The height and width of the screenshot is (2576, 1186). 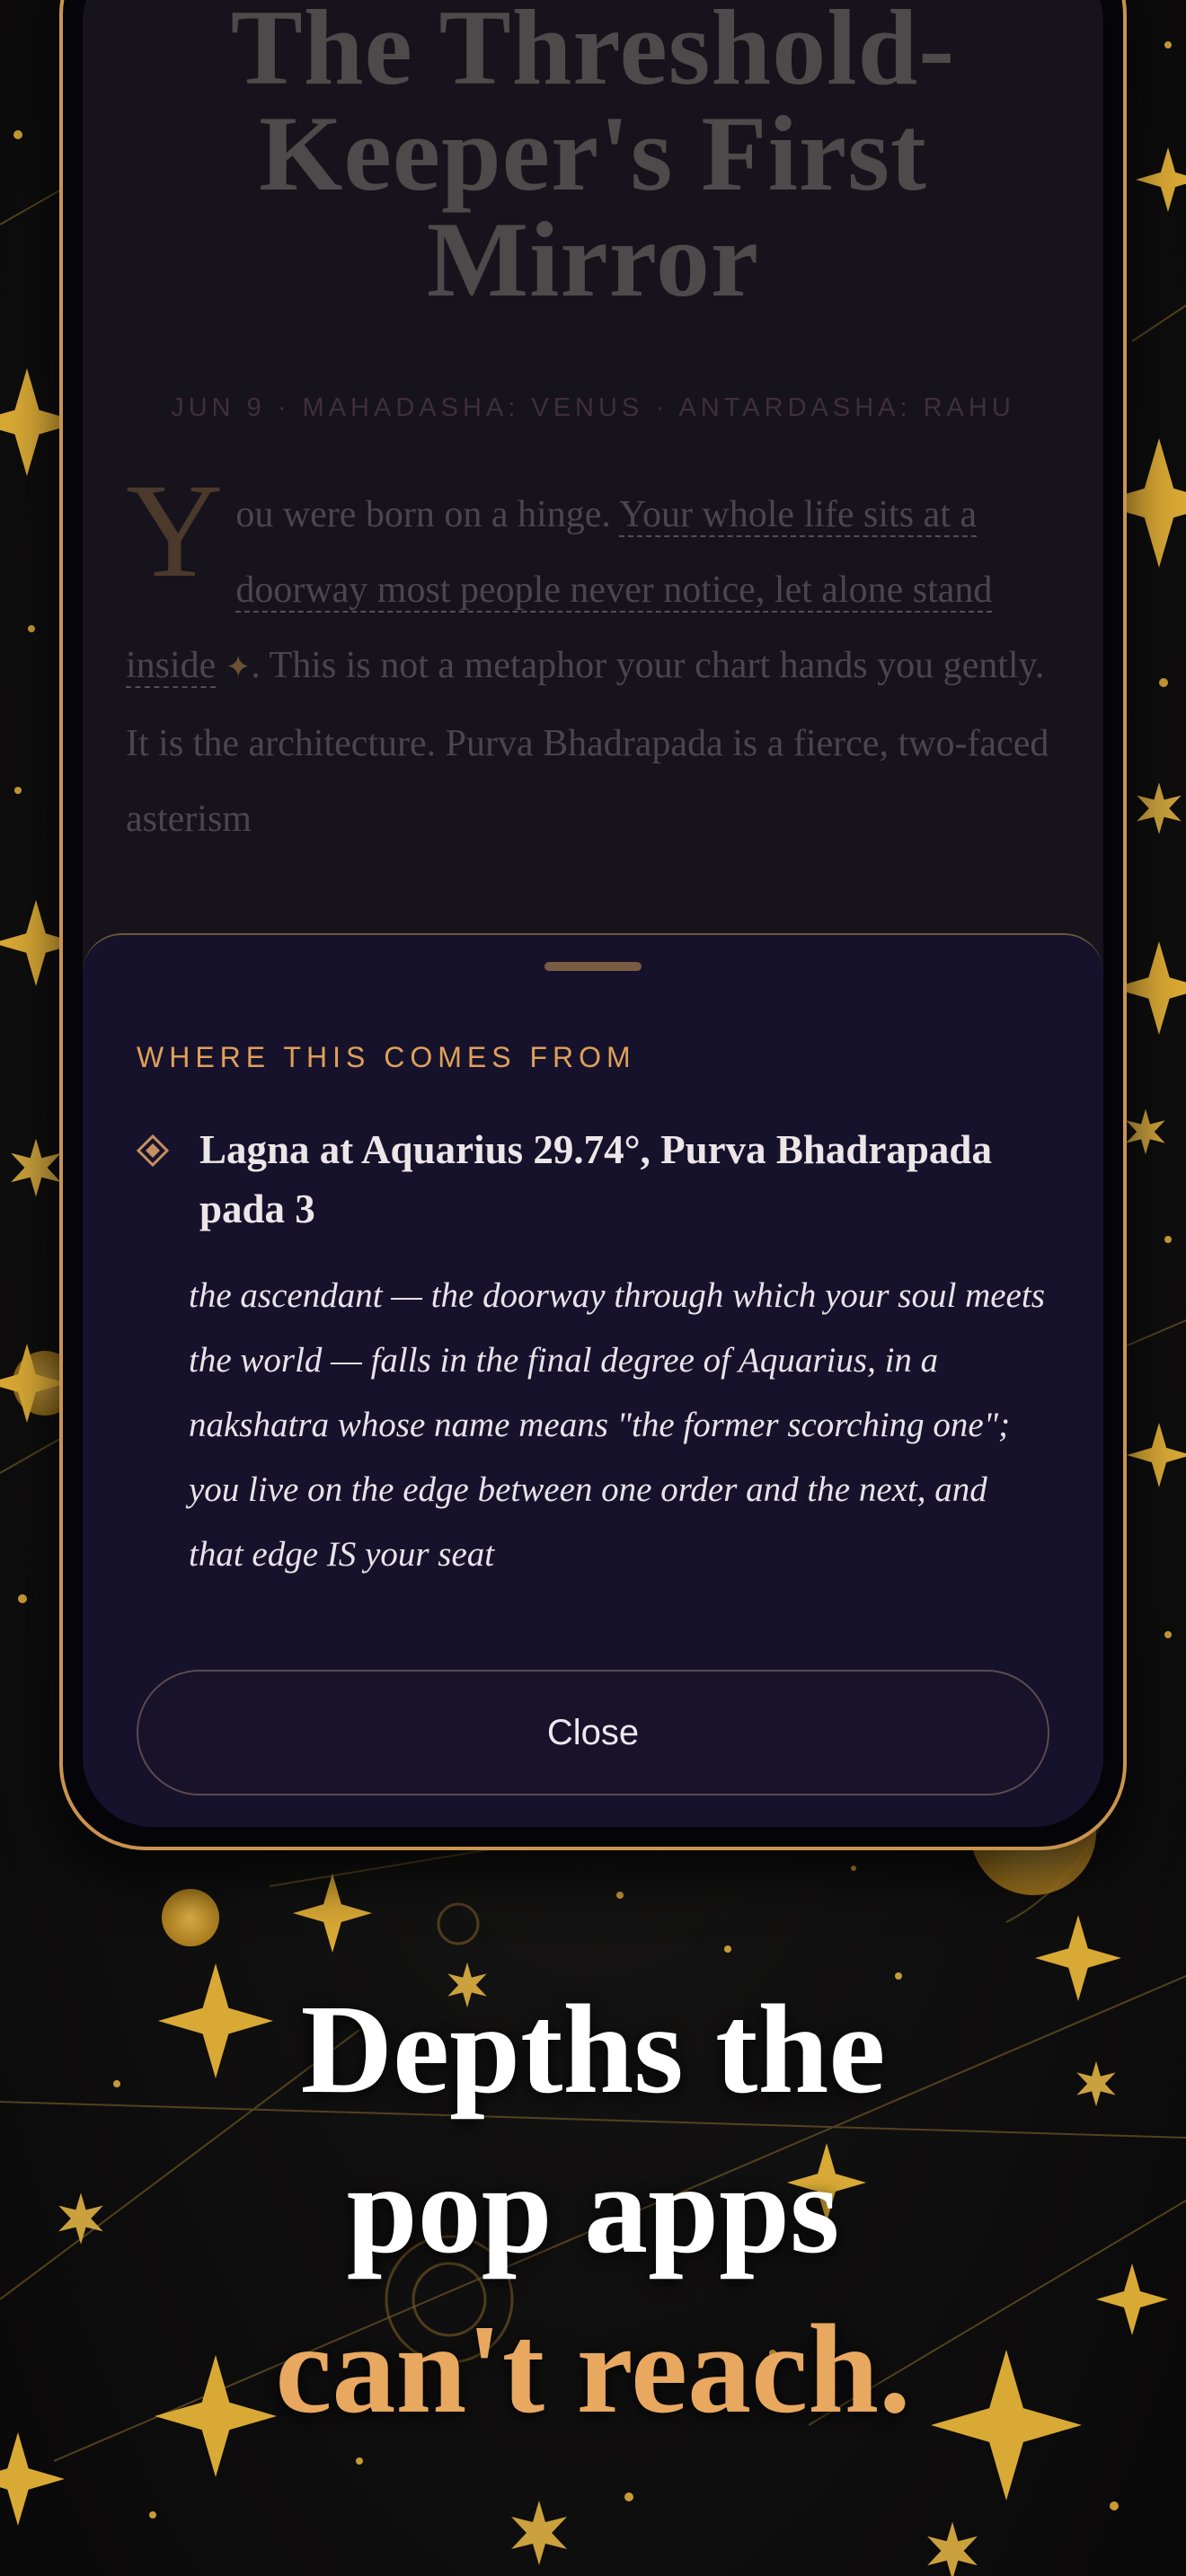 What do you see at coordinates (593, 159) in the screenshot?
I see `article-title: The Threshold-Keeper's First Mirror` at bounding box center [593, 159].